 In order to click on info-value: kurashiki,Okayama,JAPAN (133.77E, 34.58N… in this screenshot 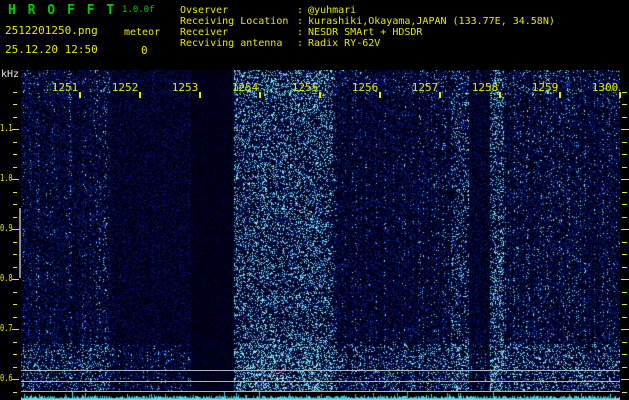, I will do `click(431, 21)`.